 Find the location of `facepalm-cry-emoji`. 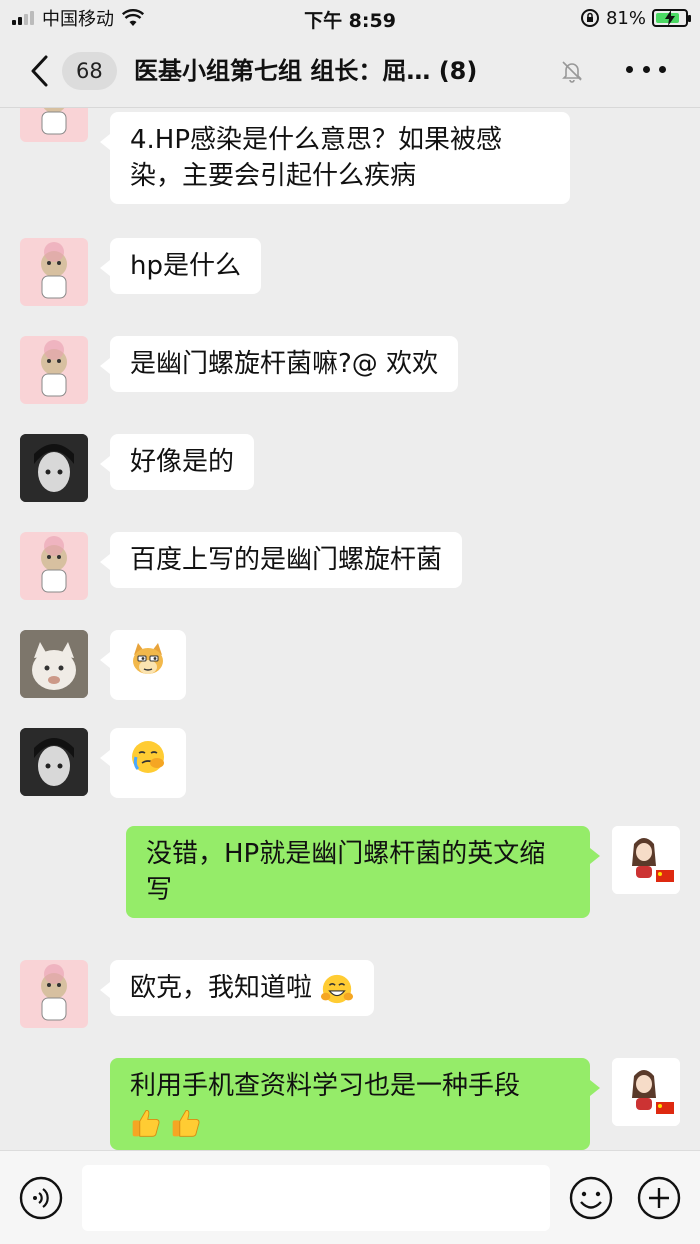

facepalm-cry-emoji is located at coordinates (148, 756).